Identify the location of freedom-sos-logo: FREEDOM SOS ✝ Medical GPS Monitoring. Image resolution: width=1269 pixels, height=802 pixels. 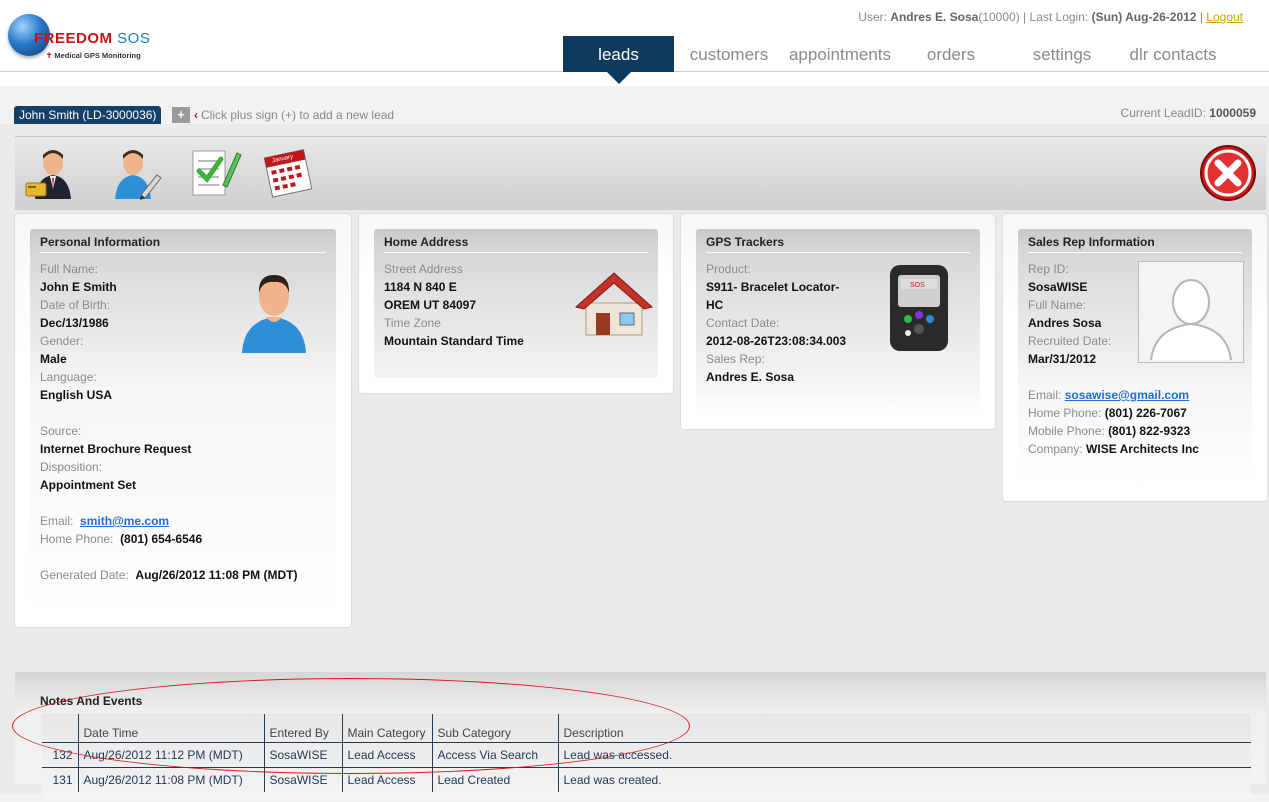
(88, 39).